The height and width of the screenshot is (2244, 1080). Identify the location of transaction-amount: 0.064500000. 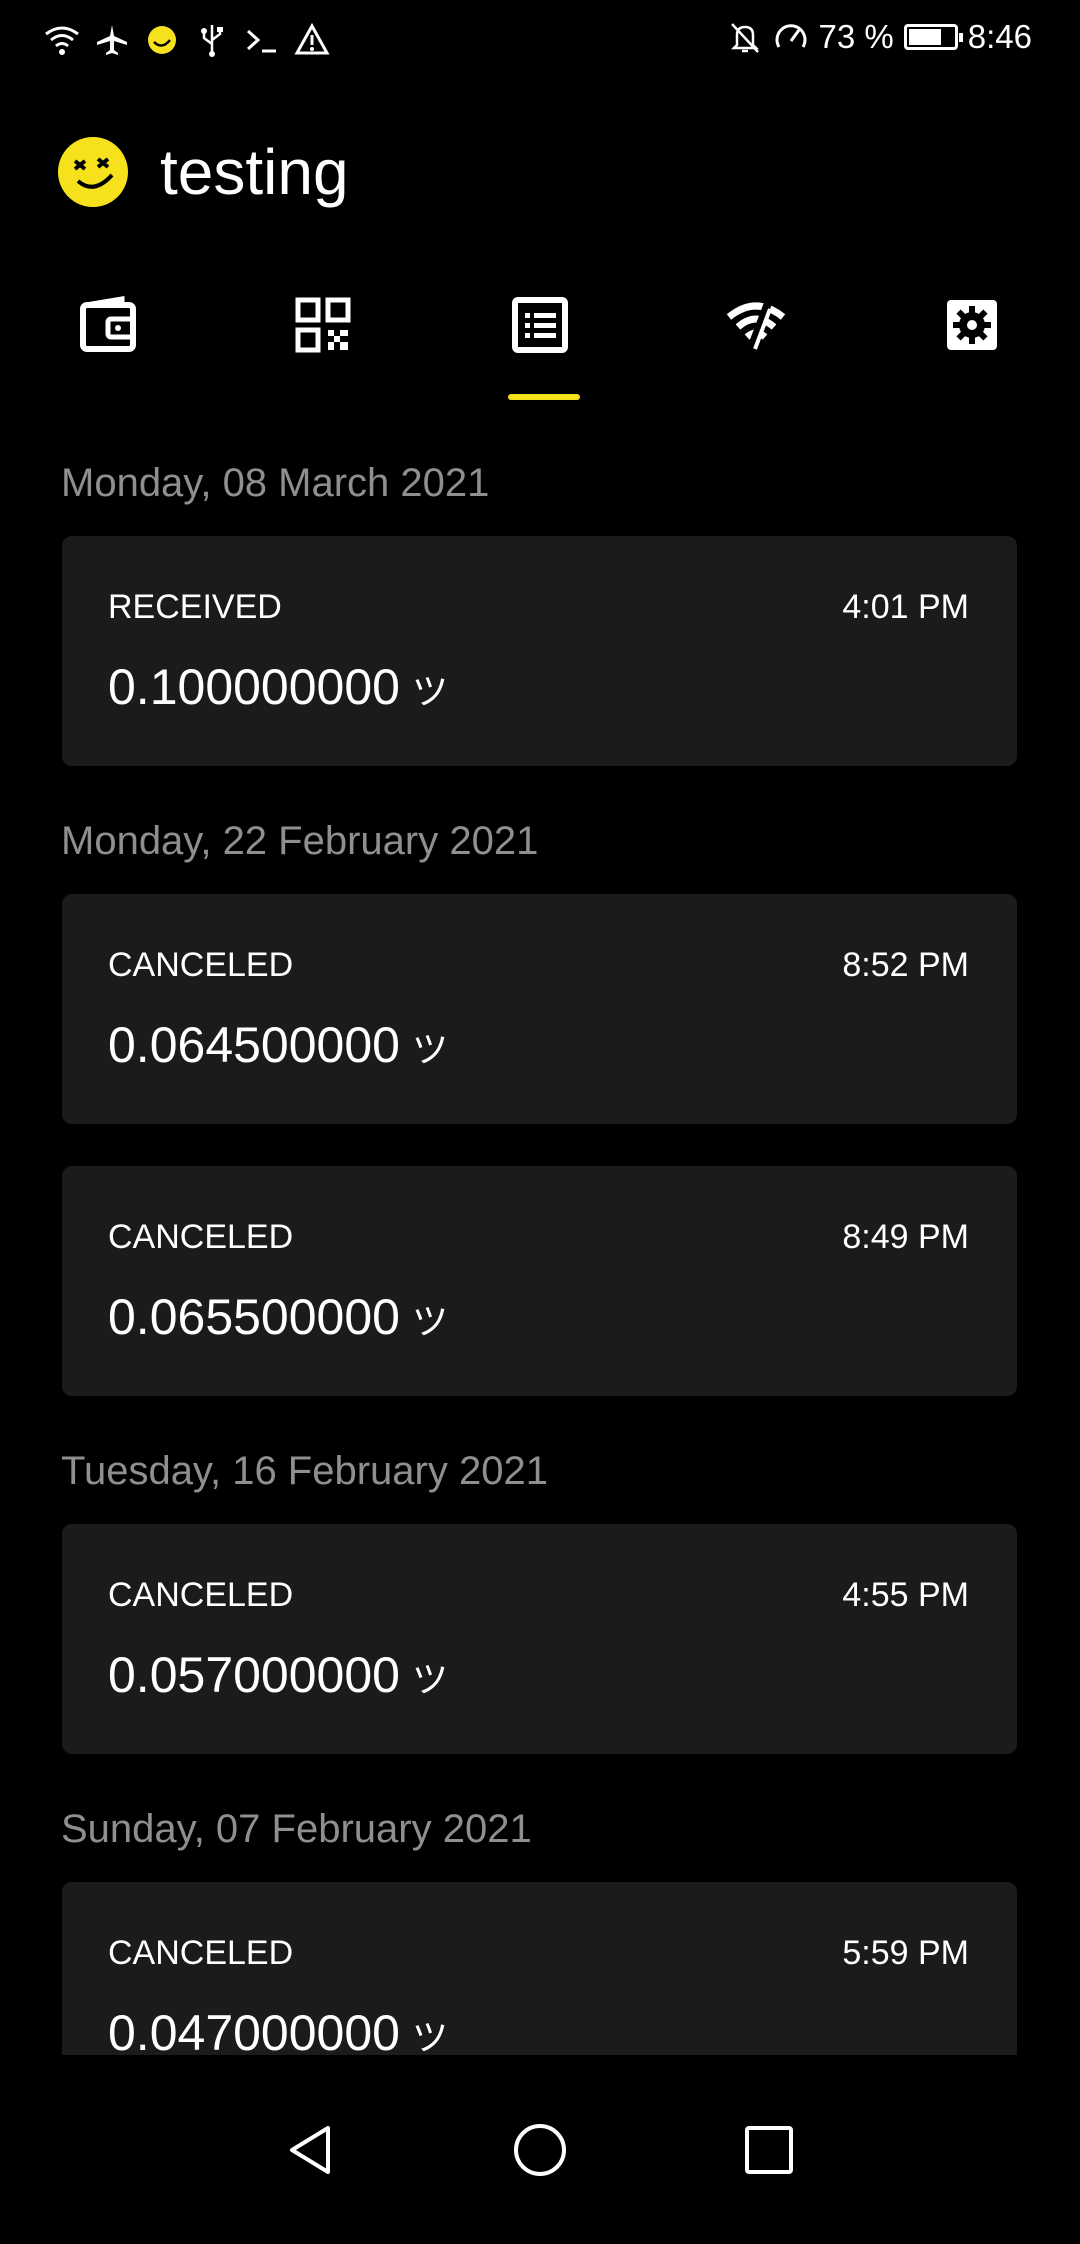
(254, 1045).